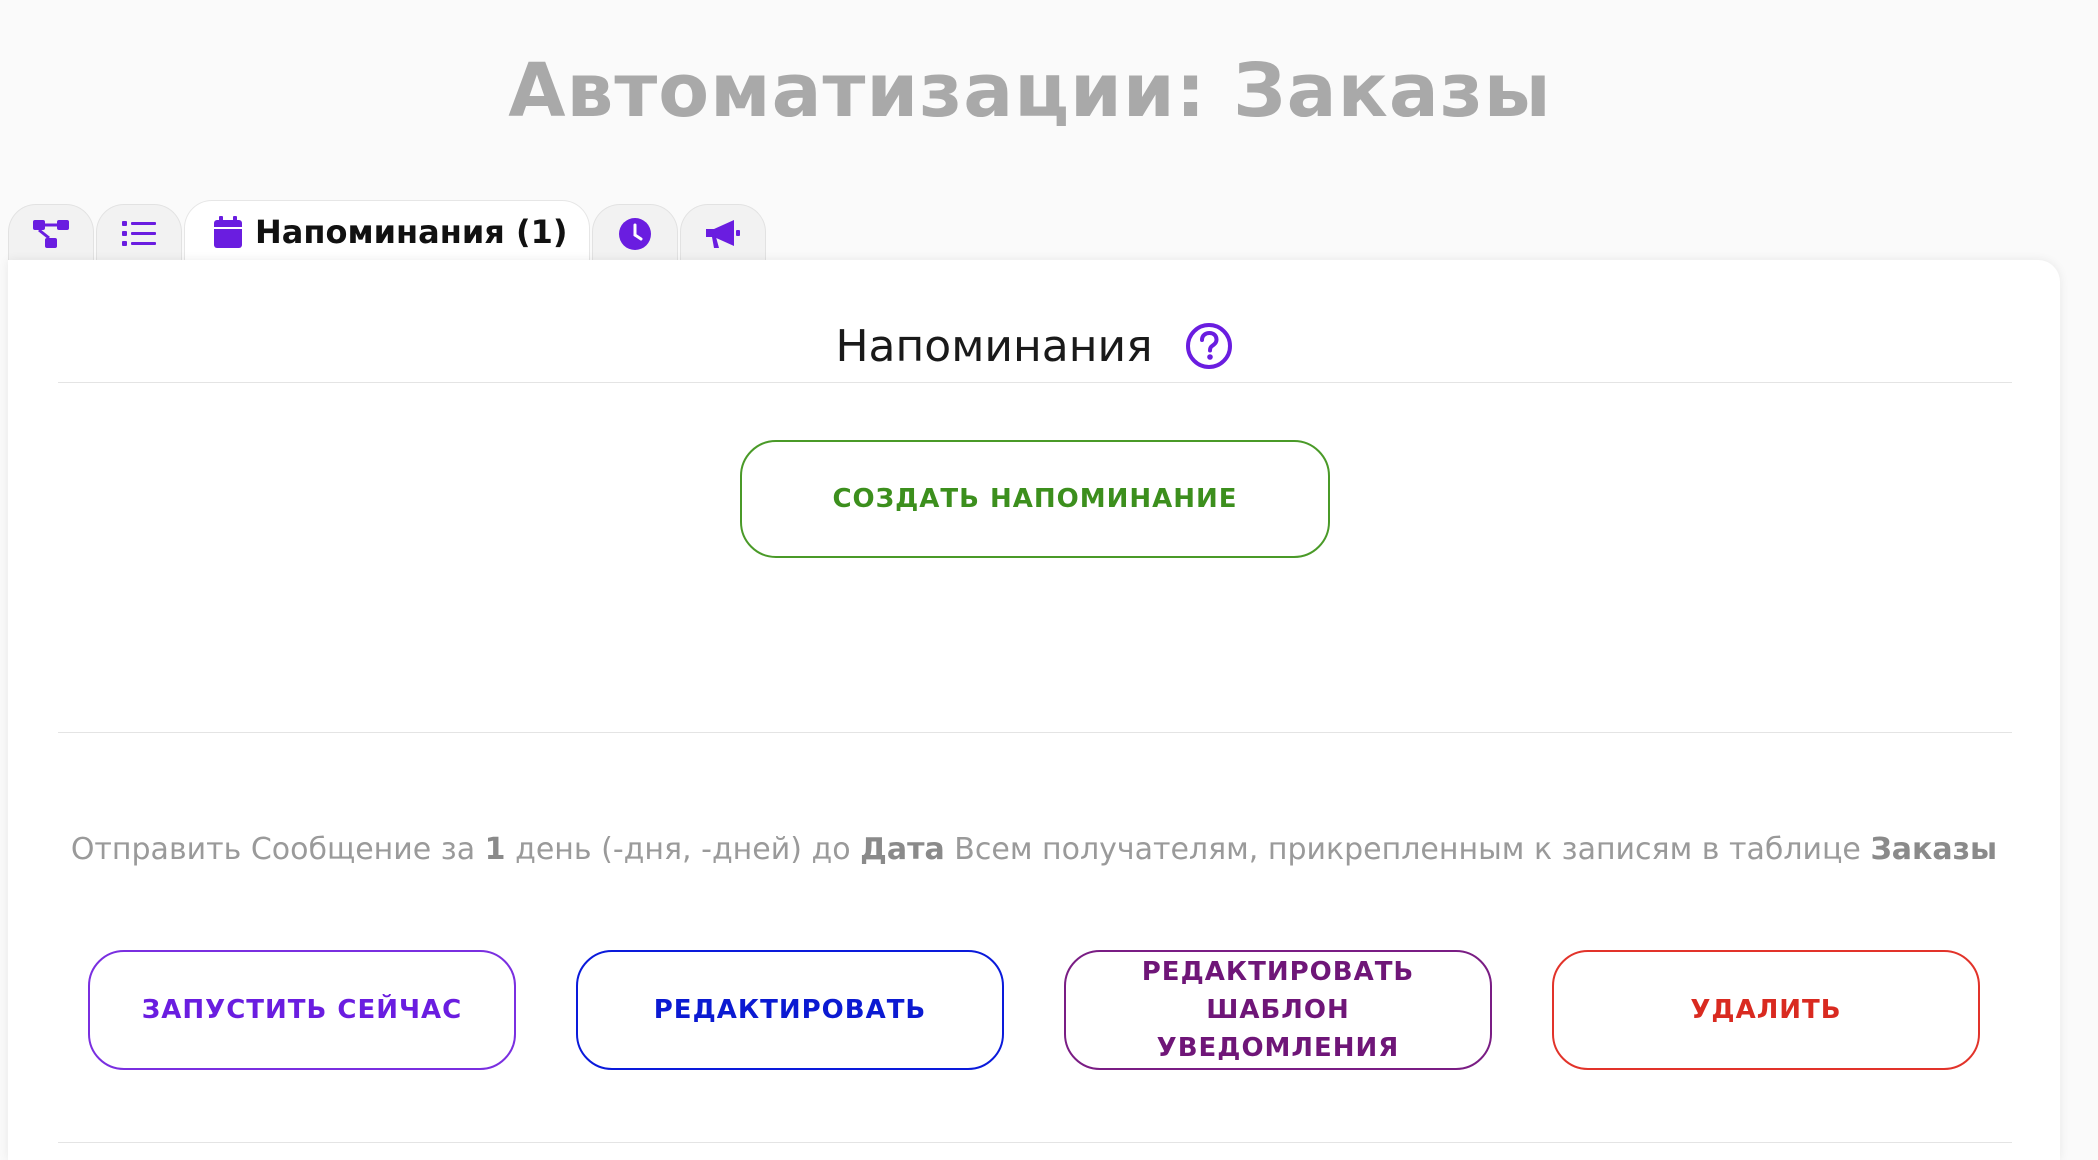 This screenshot has width=2098, height=1160. Describe the element at coordinates (1035, 1142) in the screenshot. I see `bottom-divider` at that location.